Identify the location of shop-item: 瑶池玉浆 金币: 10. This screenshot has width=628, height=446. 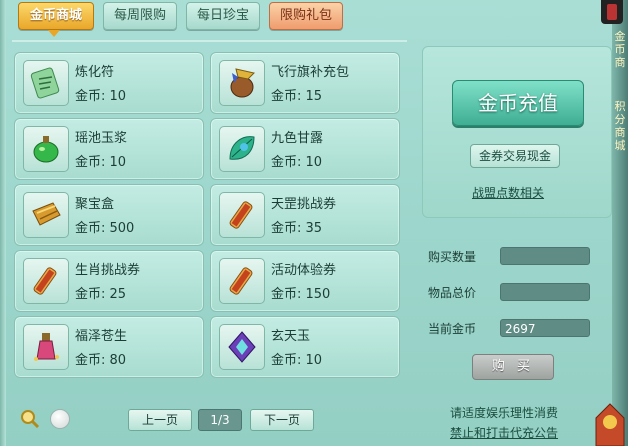
(109, 149).